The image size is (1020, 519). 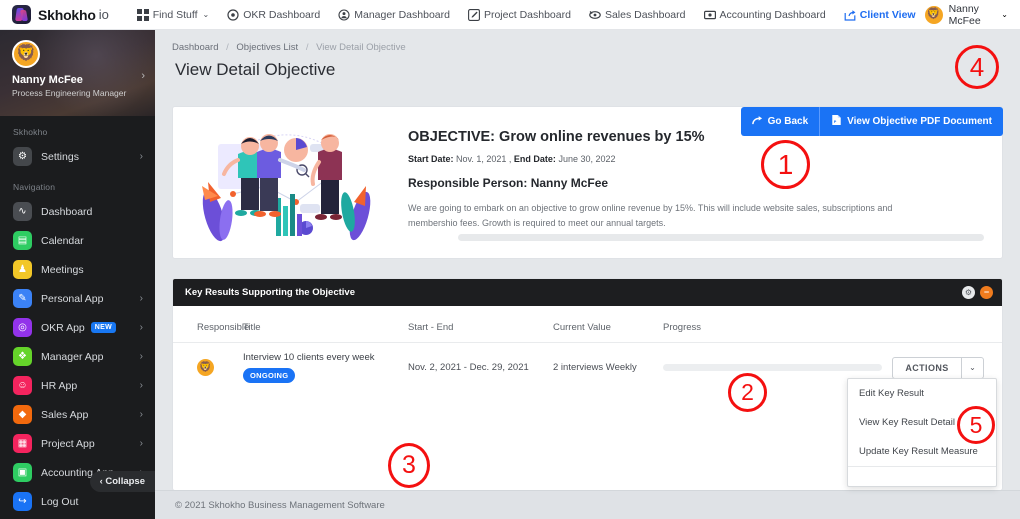 I want to click on people-icon: ♟, so click(x=22, y=269).